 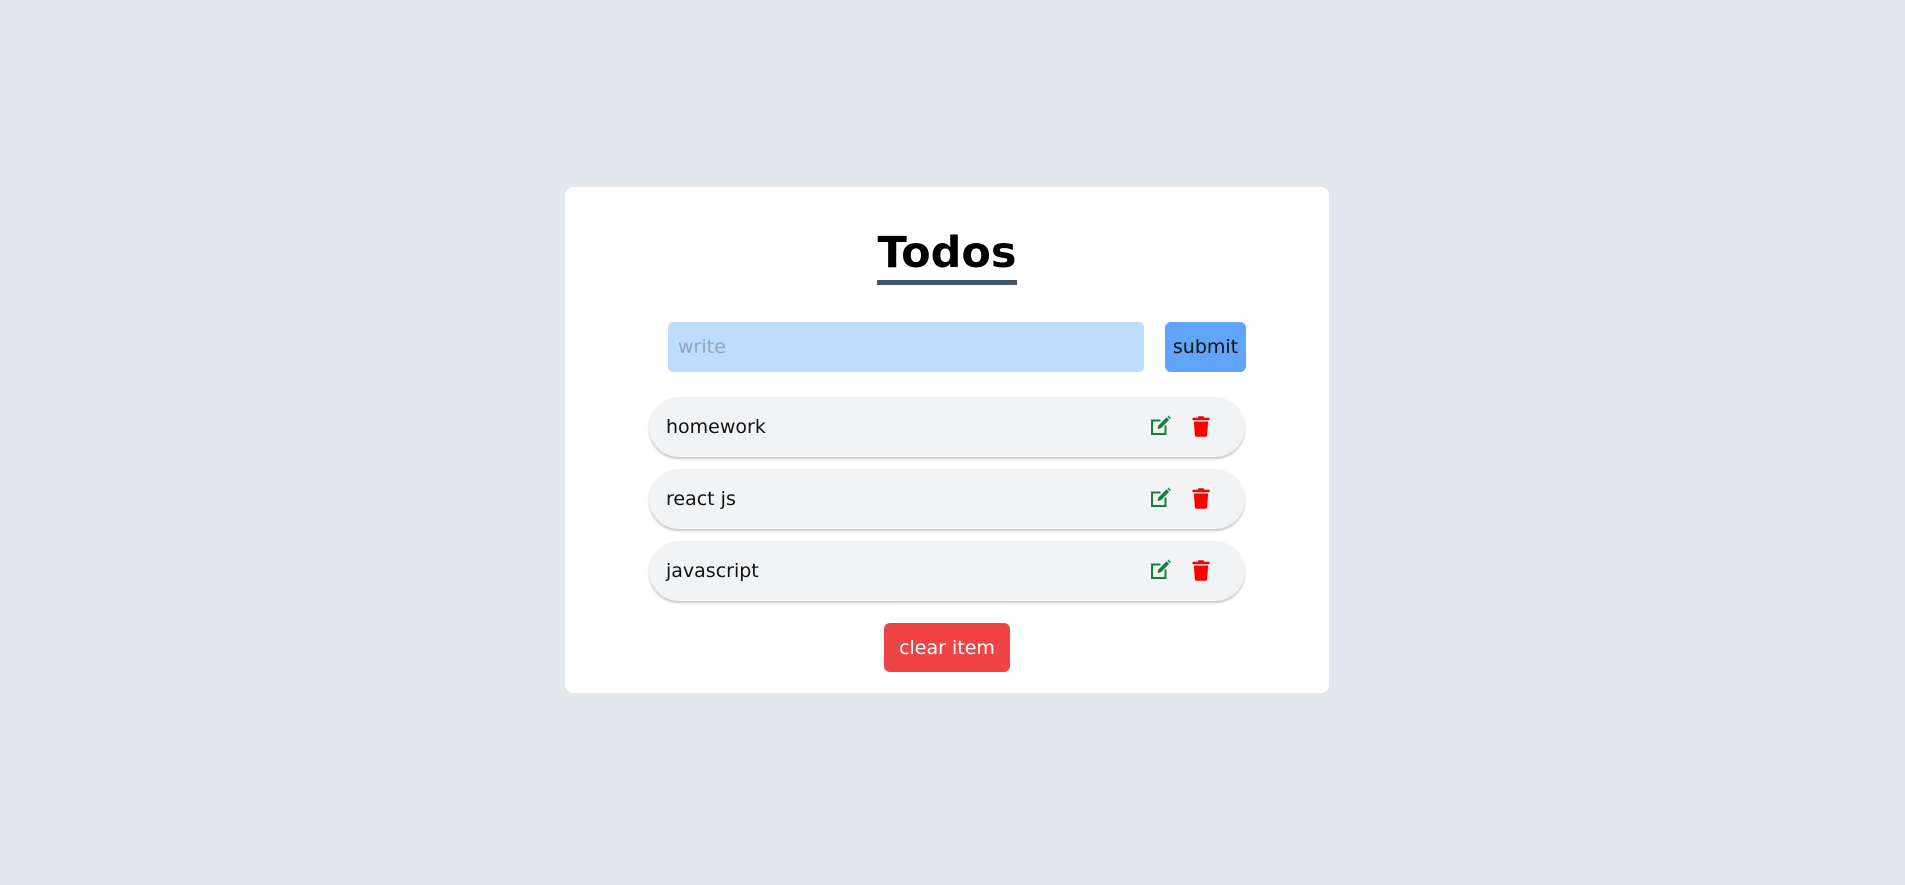 I want to click on clear-items-button: clear item, so click(x=947, y=647).